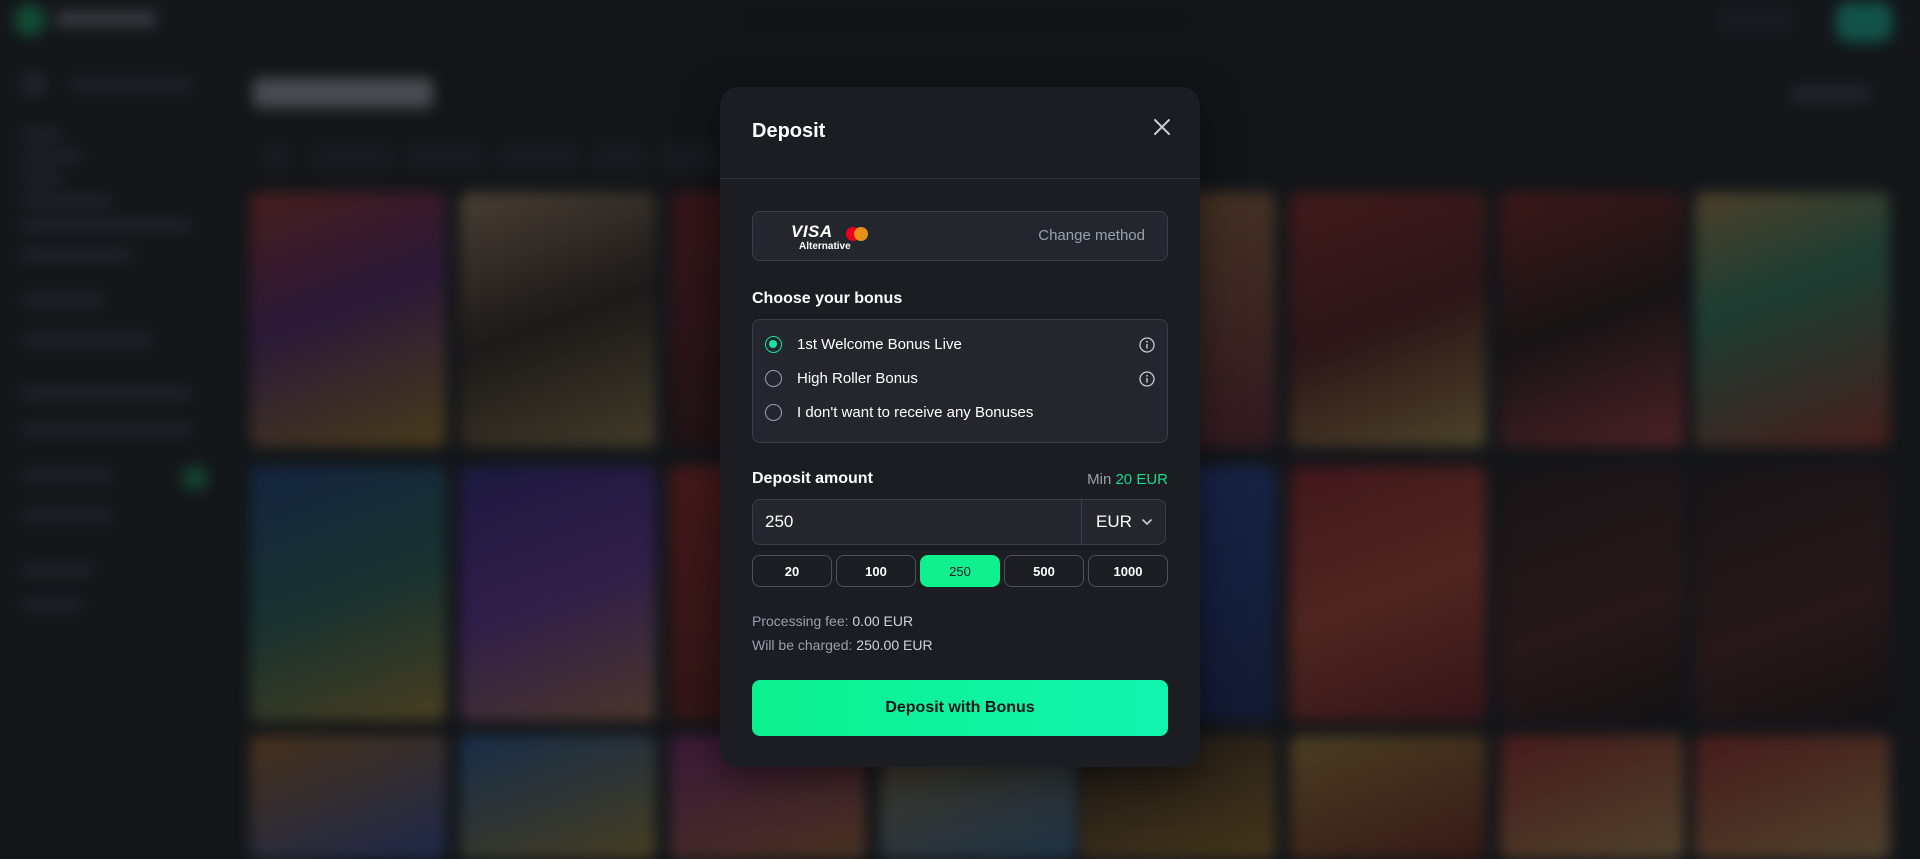  I want to click on chevron-down-icon, so click(1147, 522).